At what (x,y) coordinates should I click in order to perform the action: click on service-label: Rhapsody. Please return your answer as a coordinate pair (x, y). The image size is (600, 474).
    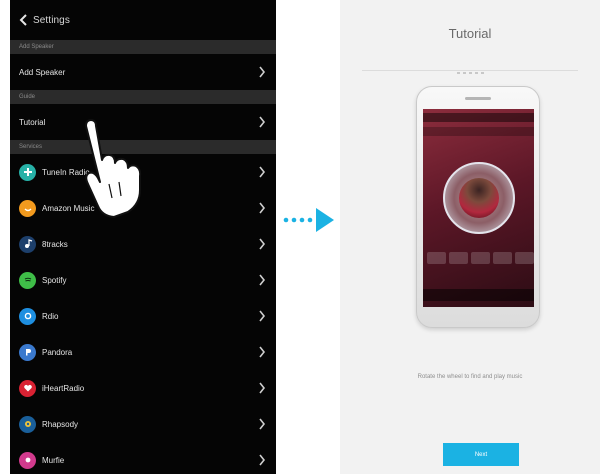
    Looking at the image, I should click on (60, 424).